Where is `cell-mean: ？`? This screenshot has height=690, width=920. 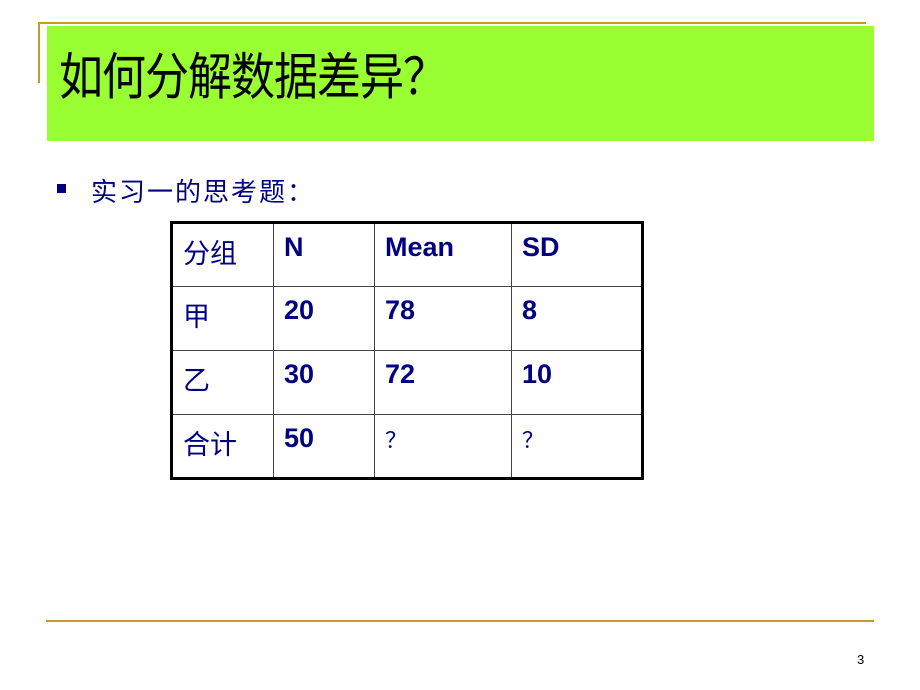 cell-mean: ？ is located at coordinates (443, 446).